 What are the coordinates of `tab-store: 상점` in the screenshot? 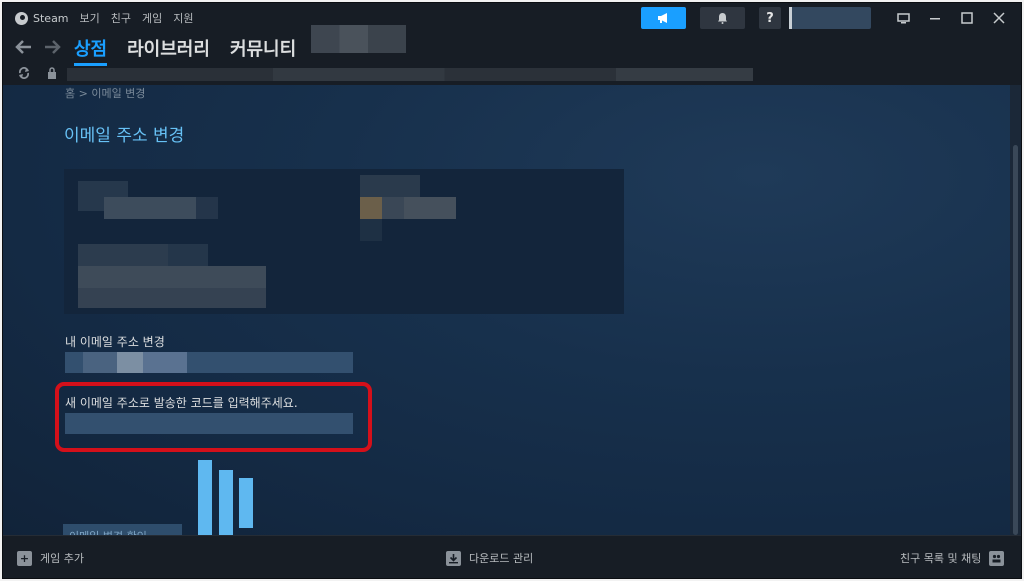 It's located at (91, 50).